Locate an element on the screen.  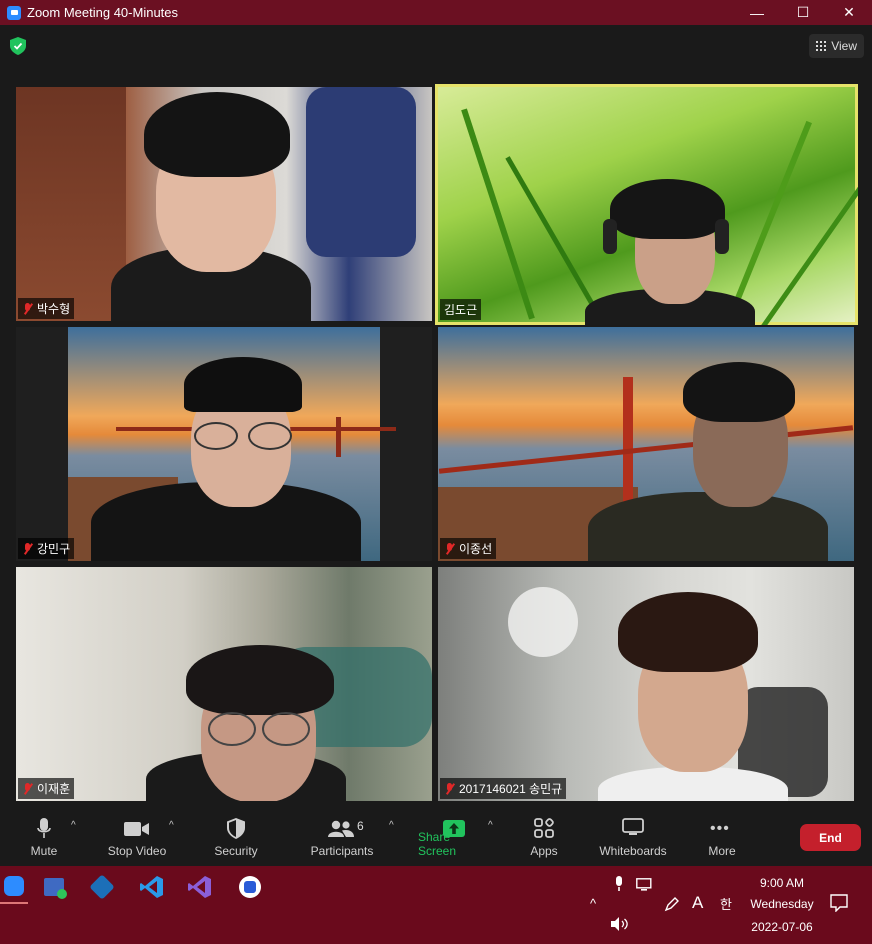
participant-name-tag: 이재훈 is located at coordinates (46, 788).